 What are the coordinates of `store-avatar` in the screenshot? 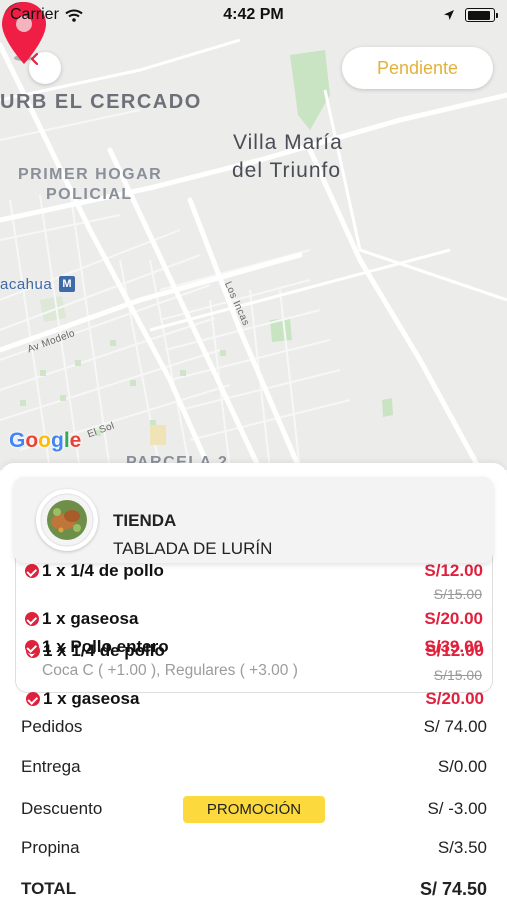 It's located at (67, 520).